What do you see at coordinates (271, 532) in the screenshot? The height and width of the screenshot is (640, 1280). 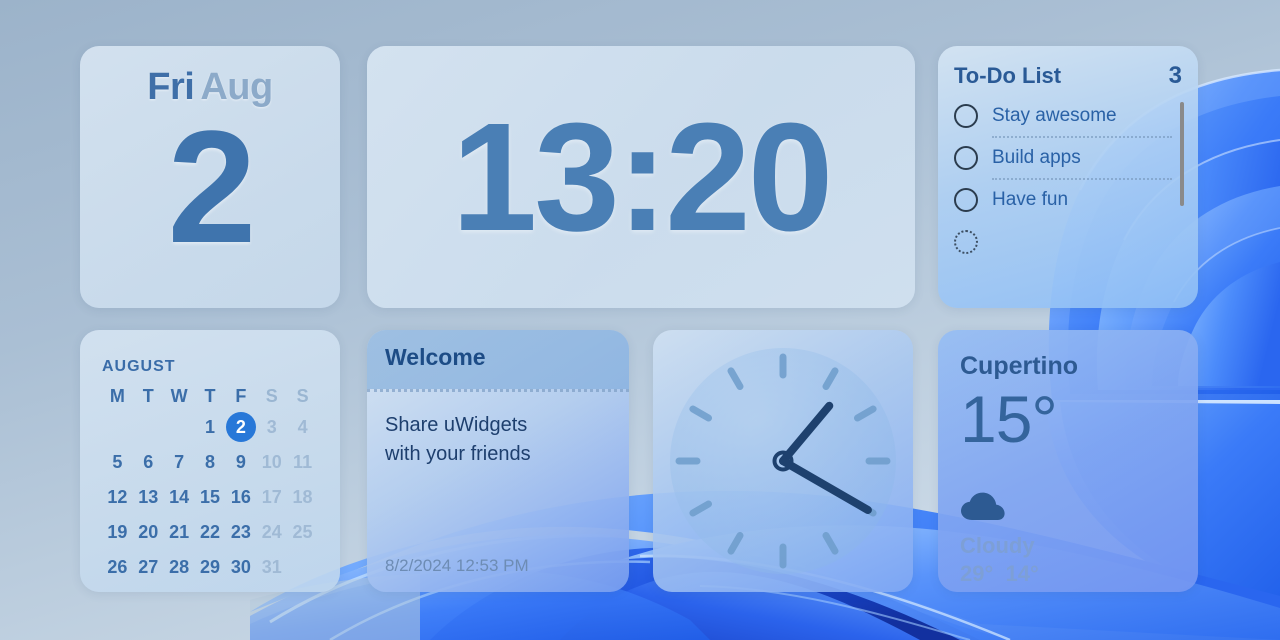 I see `calendar-day: 24` at bounding box center [271, 532].